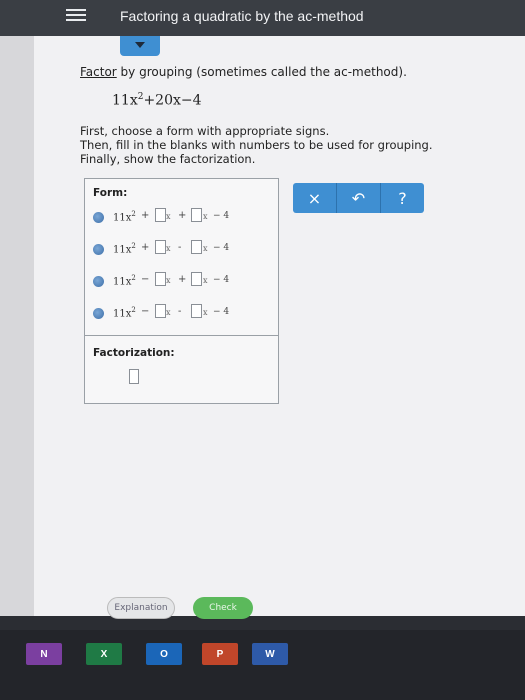  I want to click on panel-divider, so click(181, 335).